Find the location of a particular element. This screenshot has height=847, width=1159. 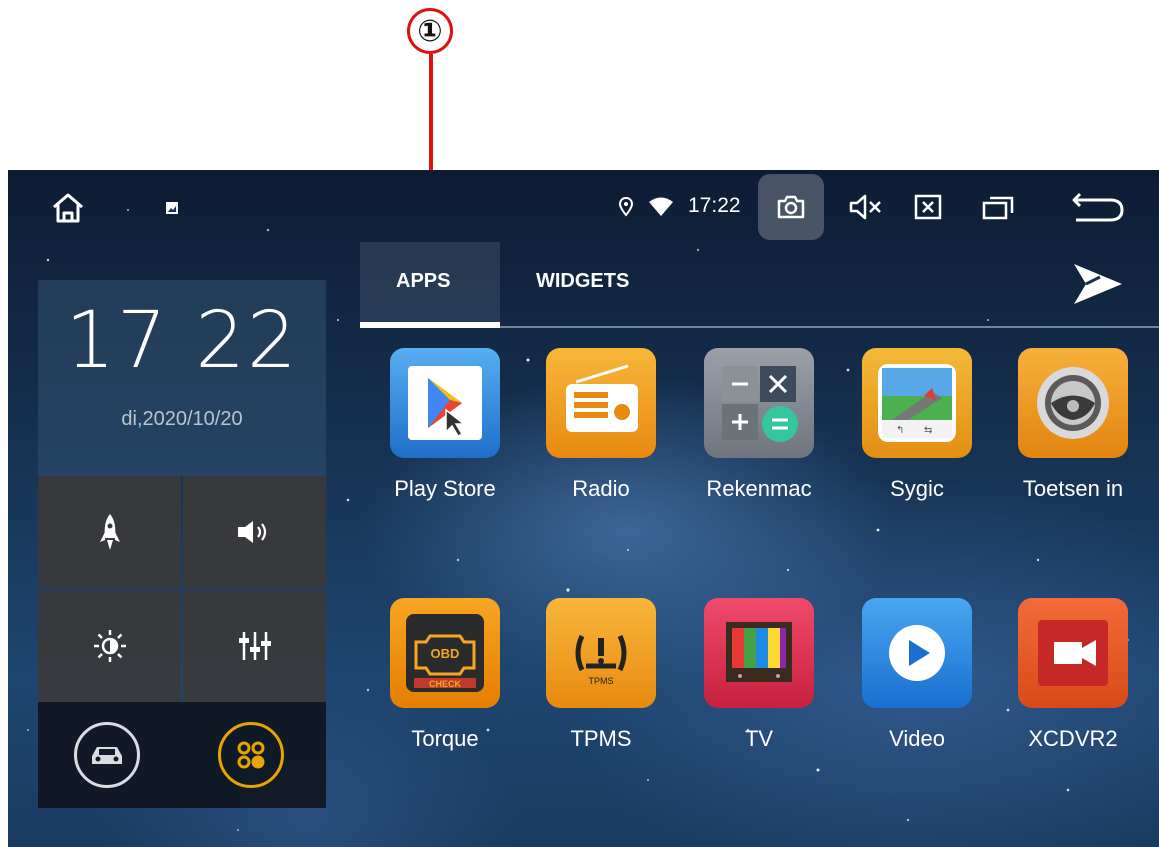

tab-divider is located at coordinates (829, 327).